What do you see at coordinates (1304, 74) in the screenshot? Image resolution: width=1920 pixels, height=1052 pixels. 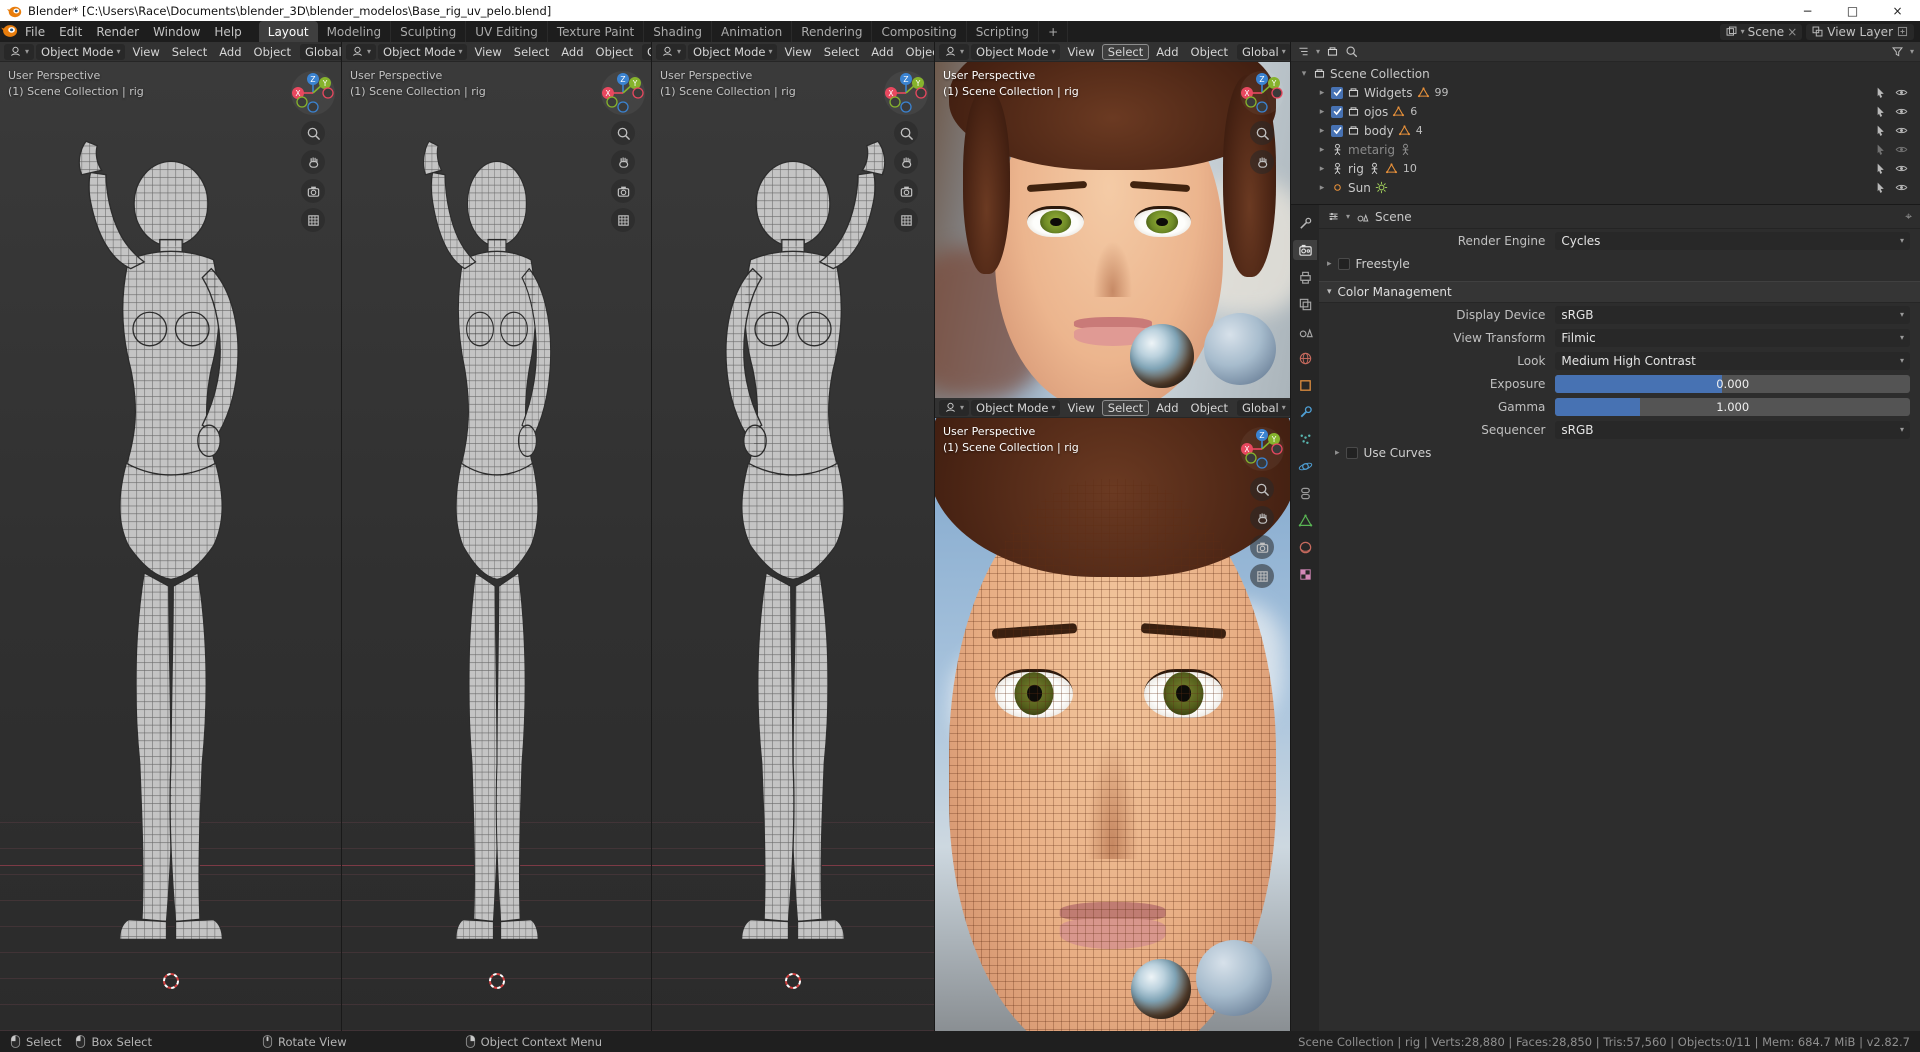 I see `expand-icon: ▾` at bounding box center [1304, 74].